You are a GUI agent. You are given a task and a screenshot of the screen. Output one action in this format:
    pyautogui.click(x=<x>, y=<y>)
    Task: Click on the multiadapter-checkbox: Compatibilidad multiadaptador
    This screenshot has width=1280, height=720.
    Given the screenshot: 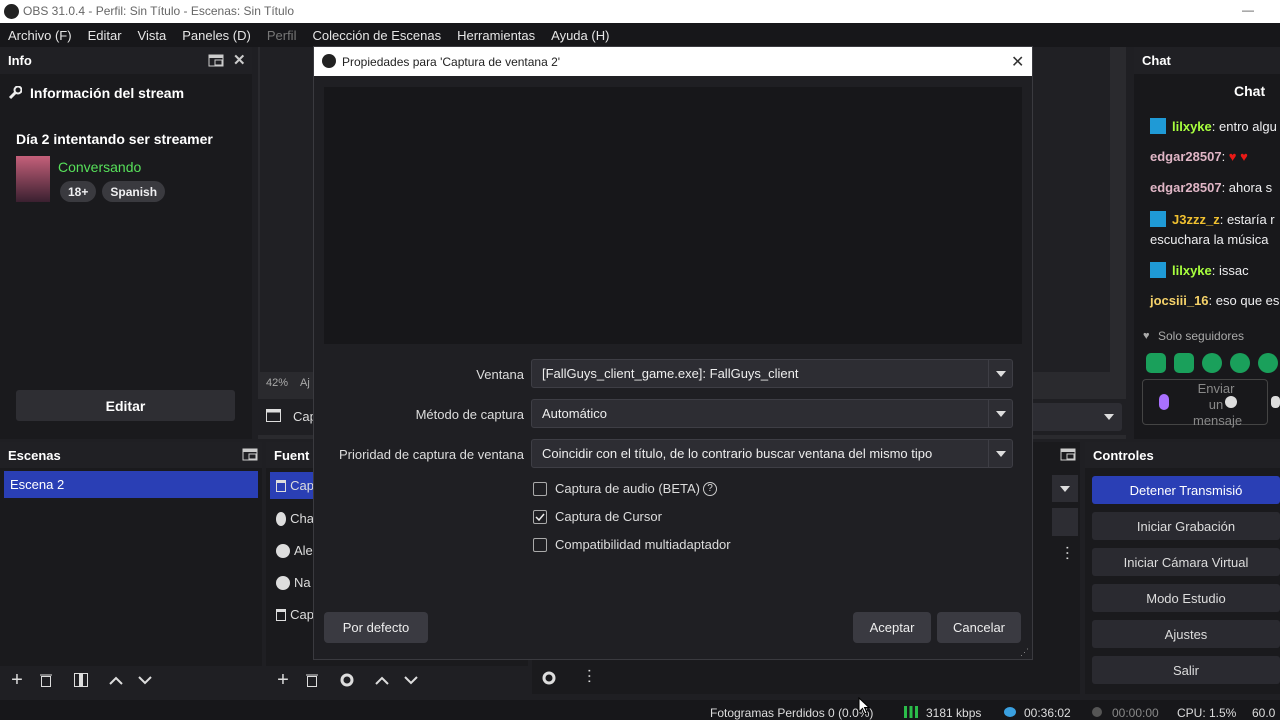 What is the action you would take?
    pyautogui.click(x=632, y=544)
    